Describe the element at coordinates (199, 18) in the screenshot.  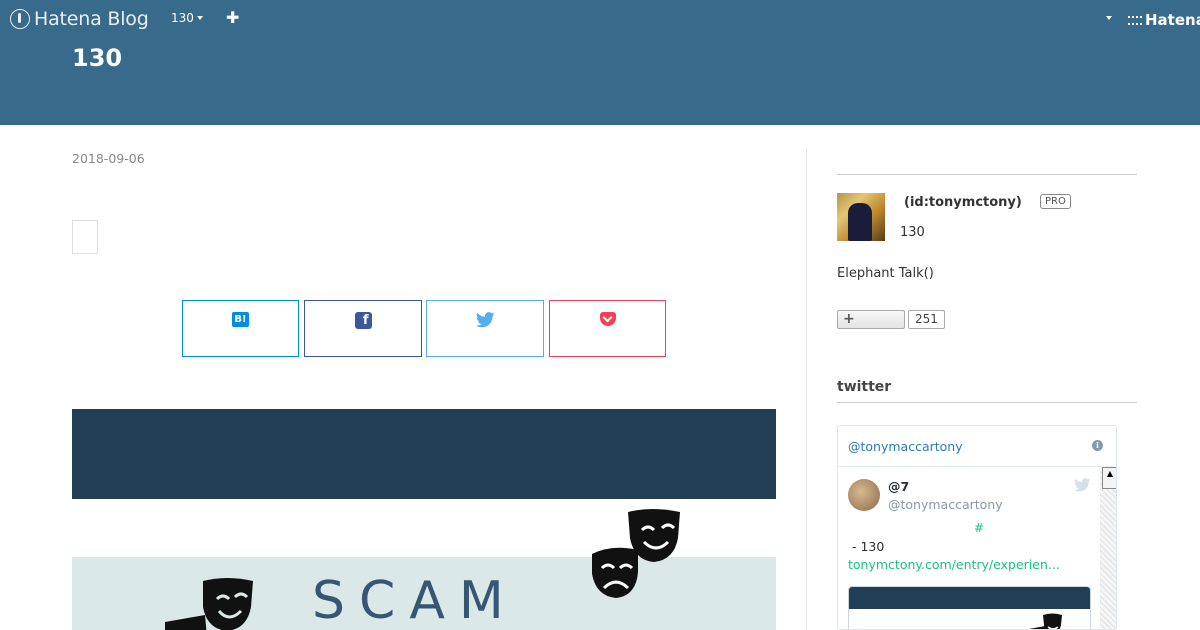
I see `caret-down-icon` at that location.